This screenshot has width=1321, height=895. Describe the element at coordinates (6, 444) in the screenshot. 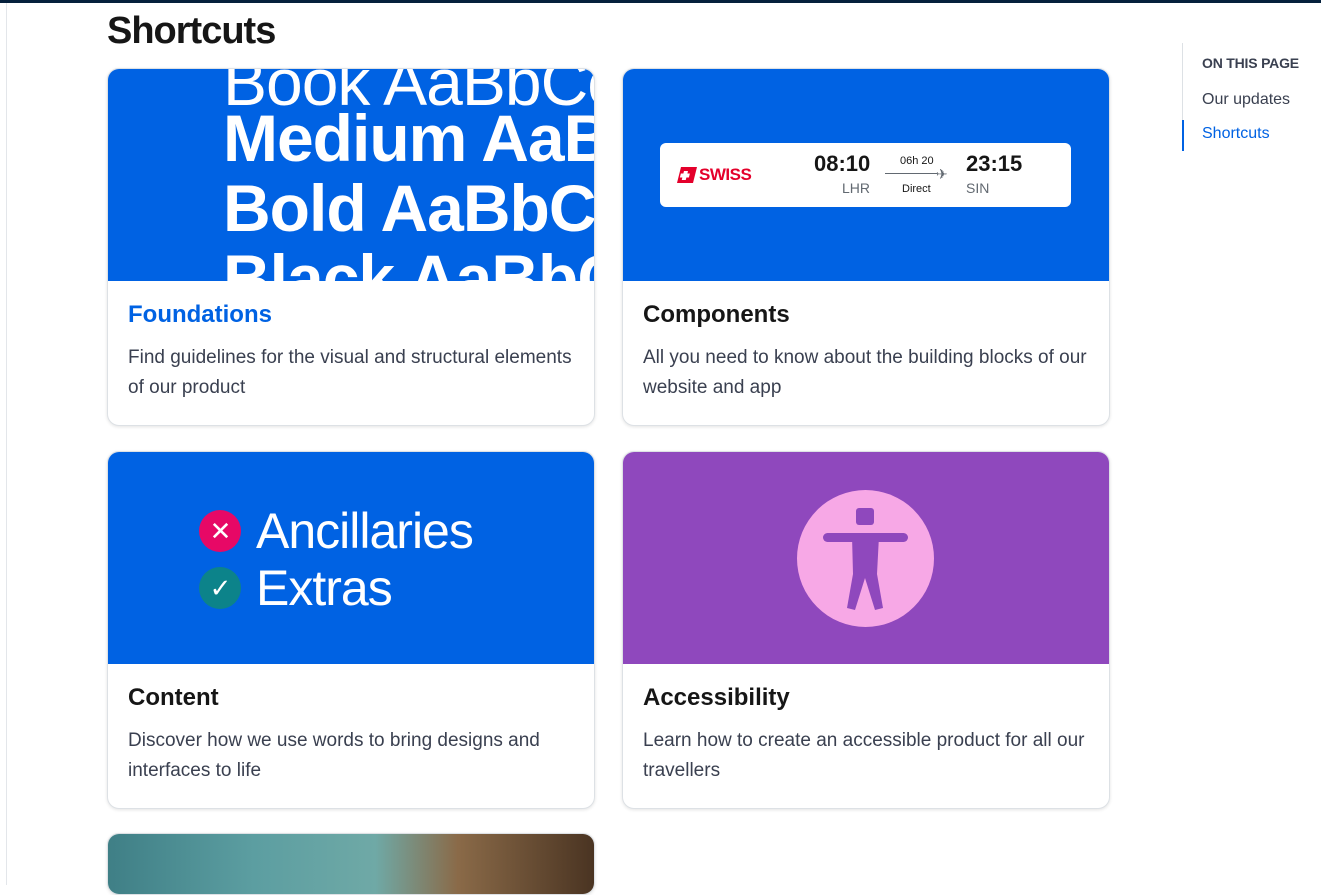

I see `left-divider` at that location.